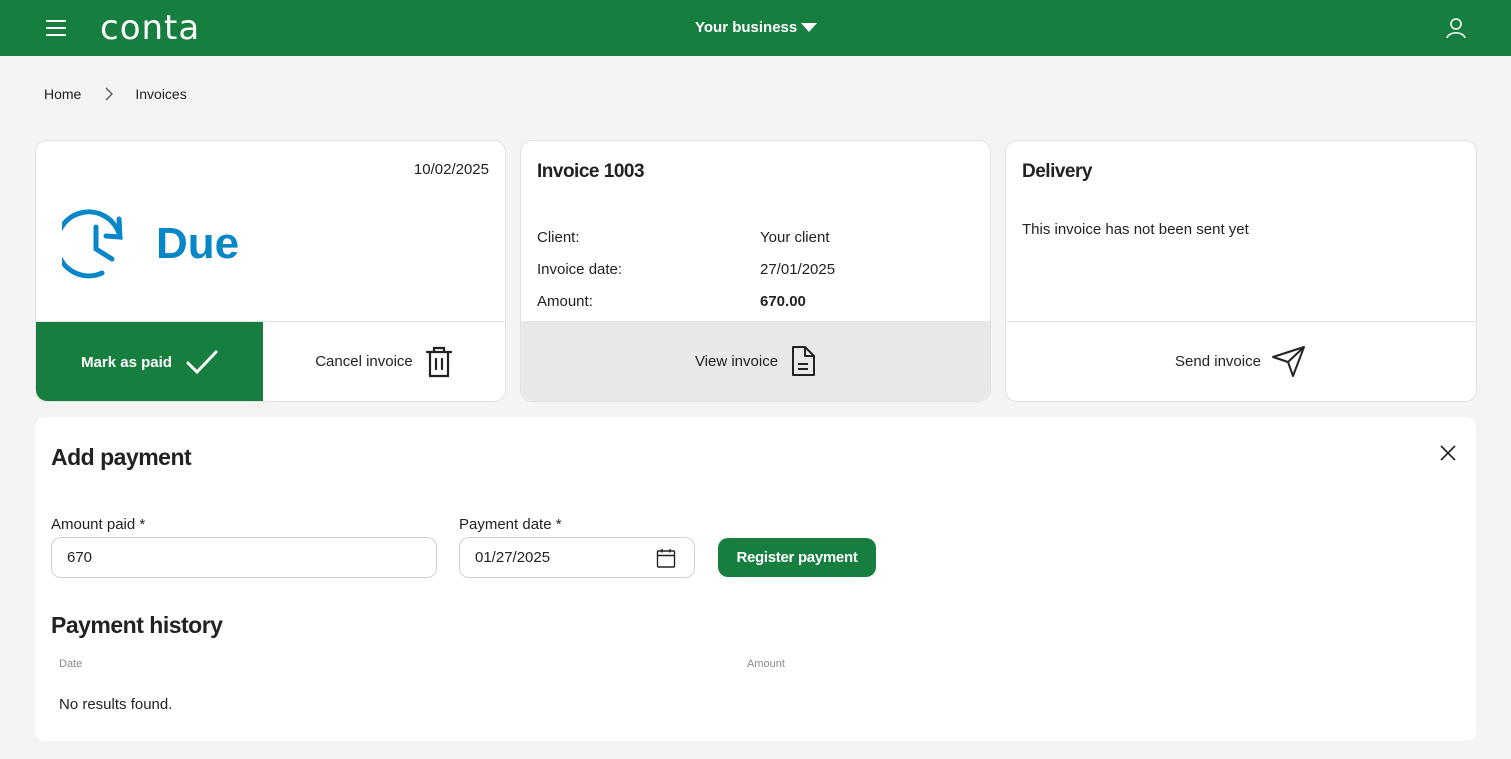  I want to click on logo: conta, so click(150, 28).